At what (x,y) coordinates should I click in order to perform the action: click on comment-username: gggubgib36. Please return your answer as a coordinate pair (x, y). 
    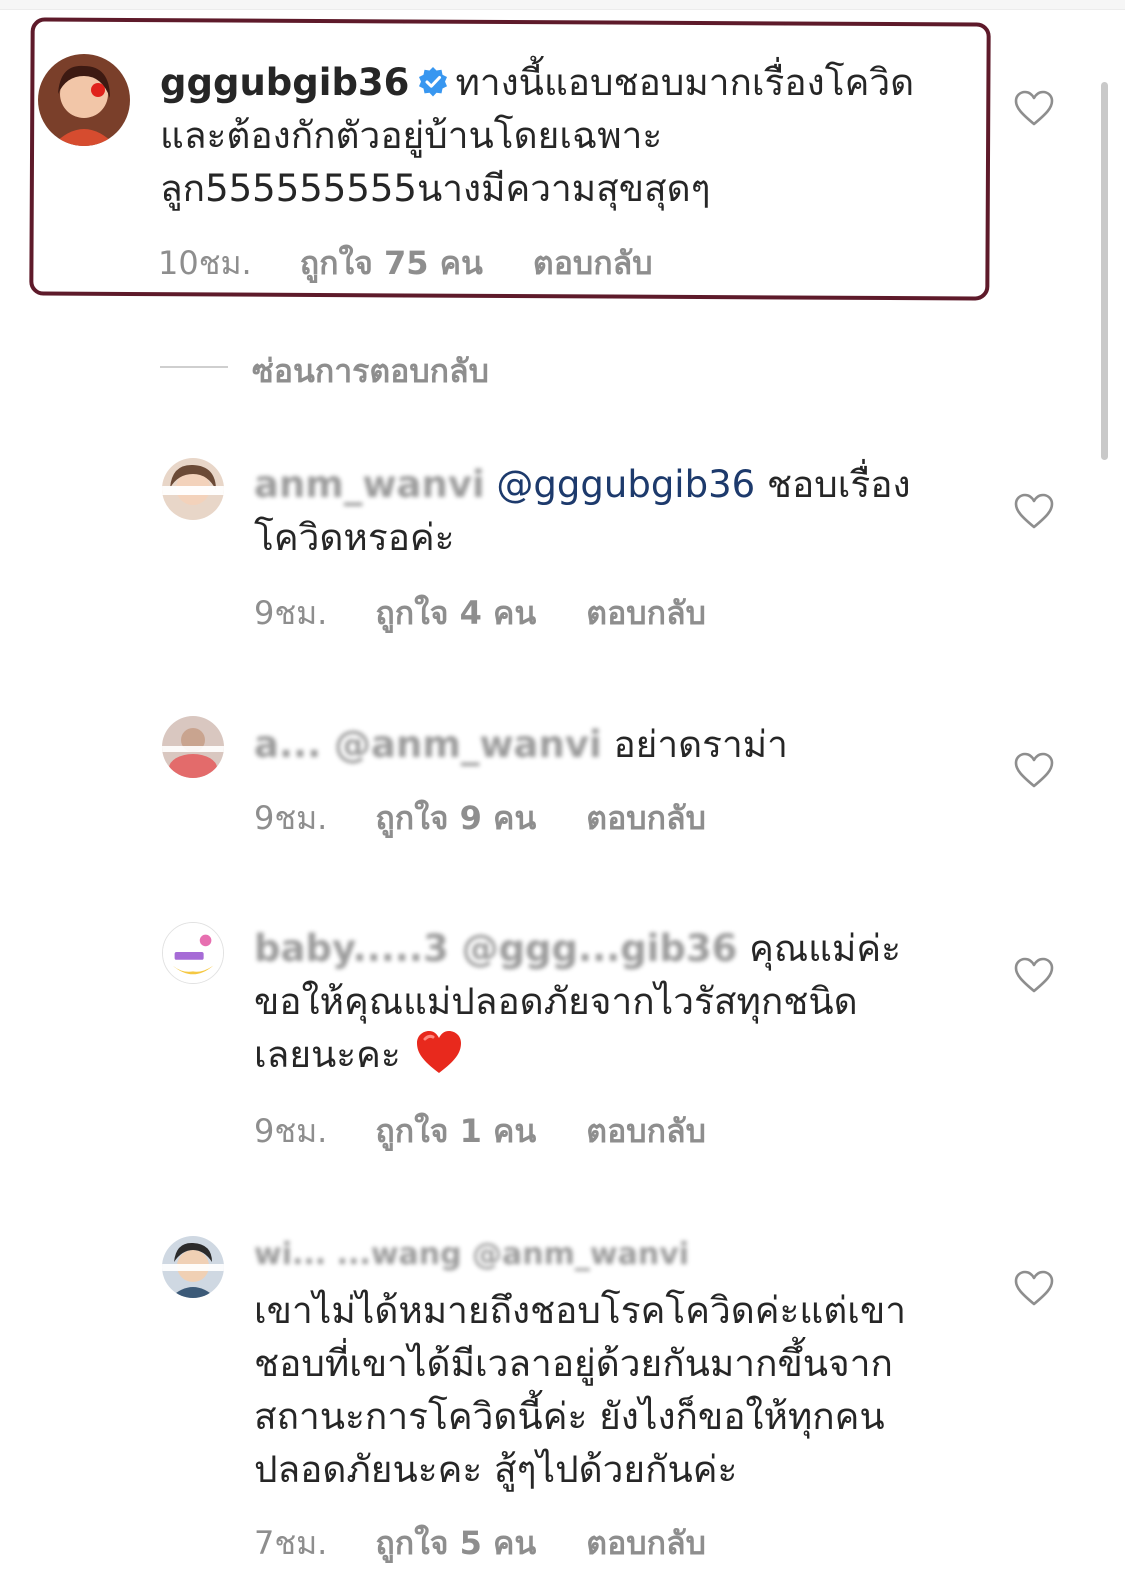
    Looking at the image, I should click on (284, 82).